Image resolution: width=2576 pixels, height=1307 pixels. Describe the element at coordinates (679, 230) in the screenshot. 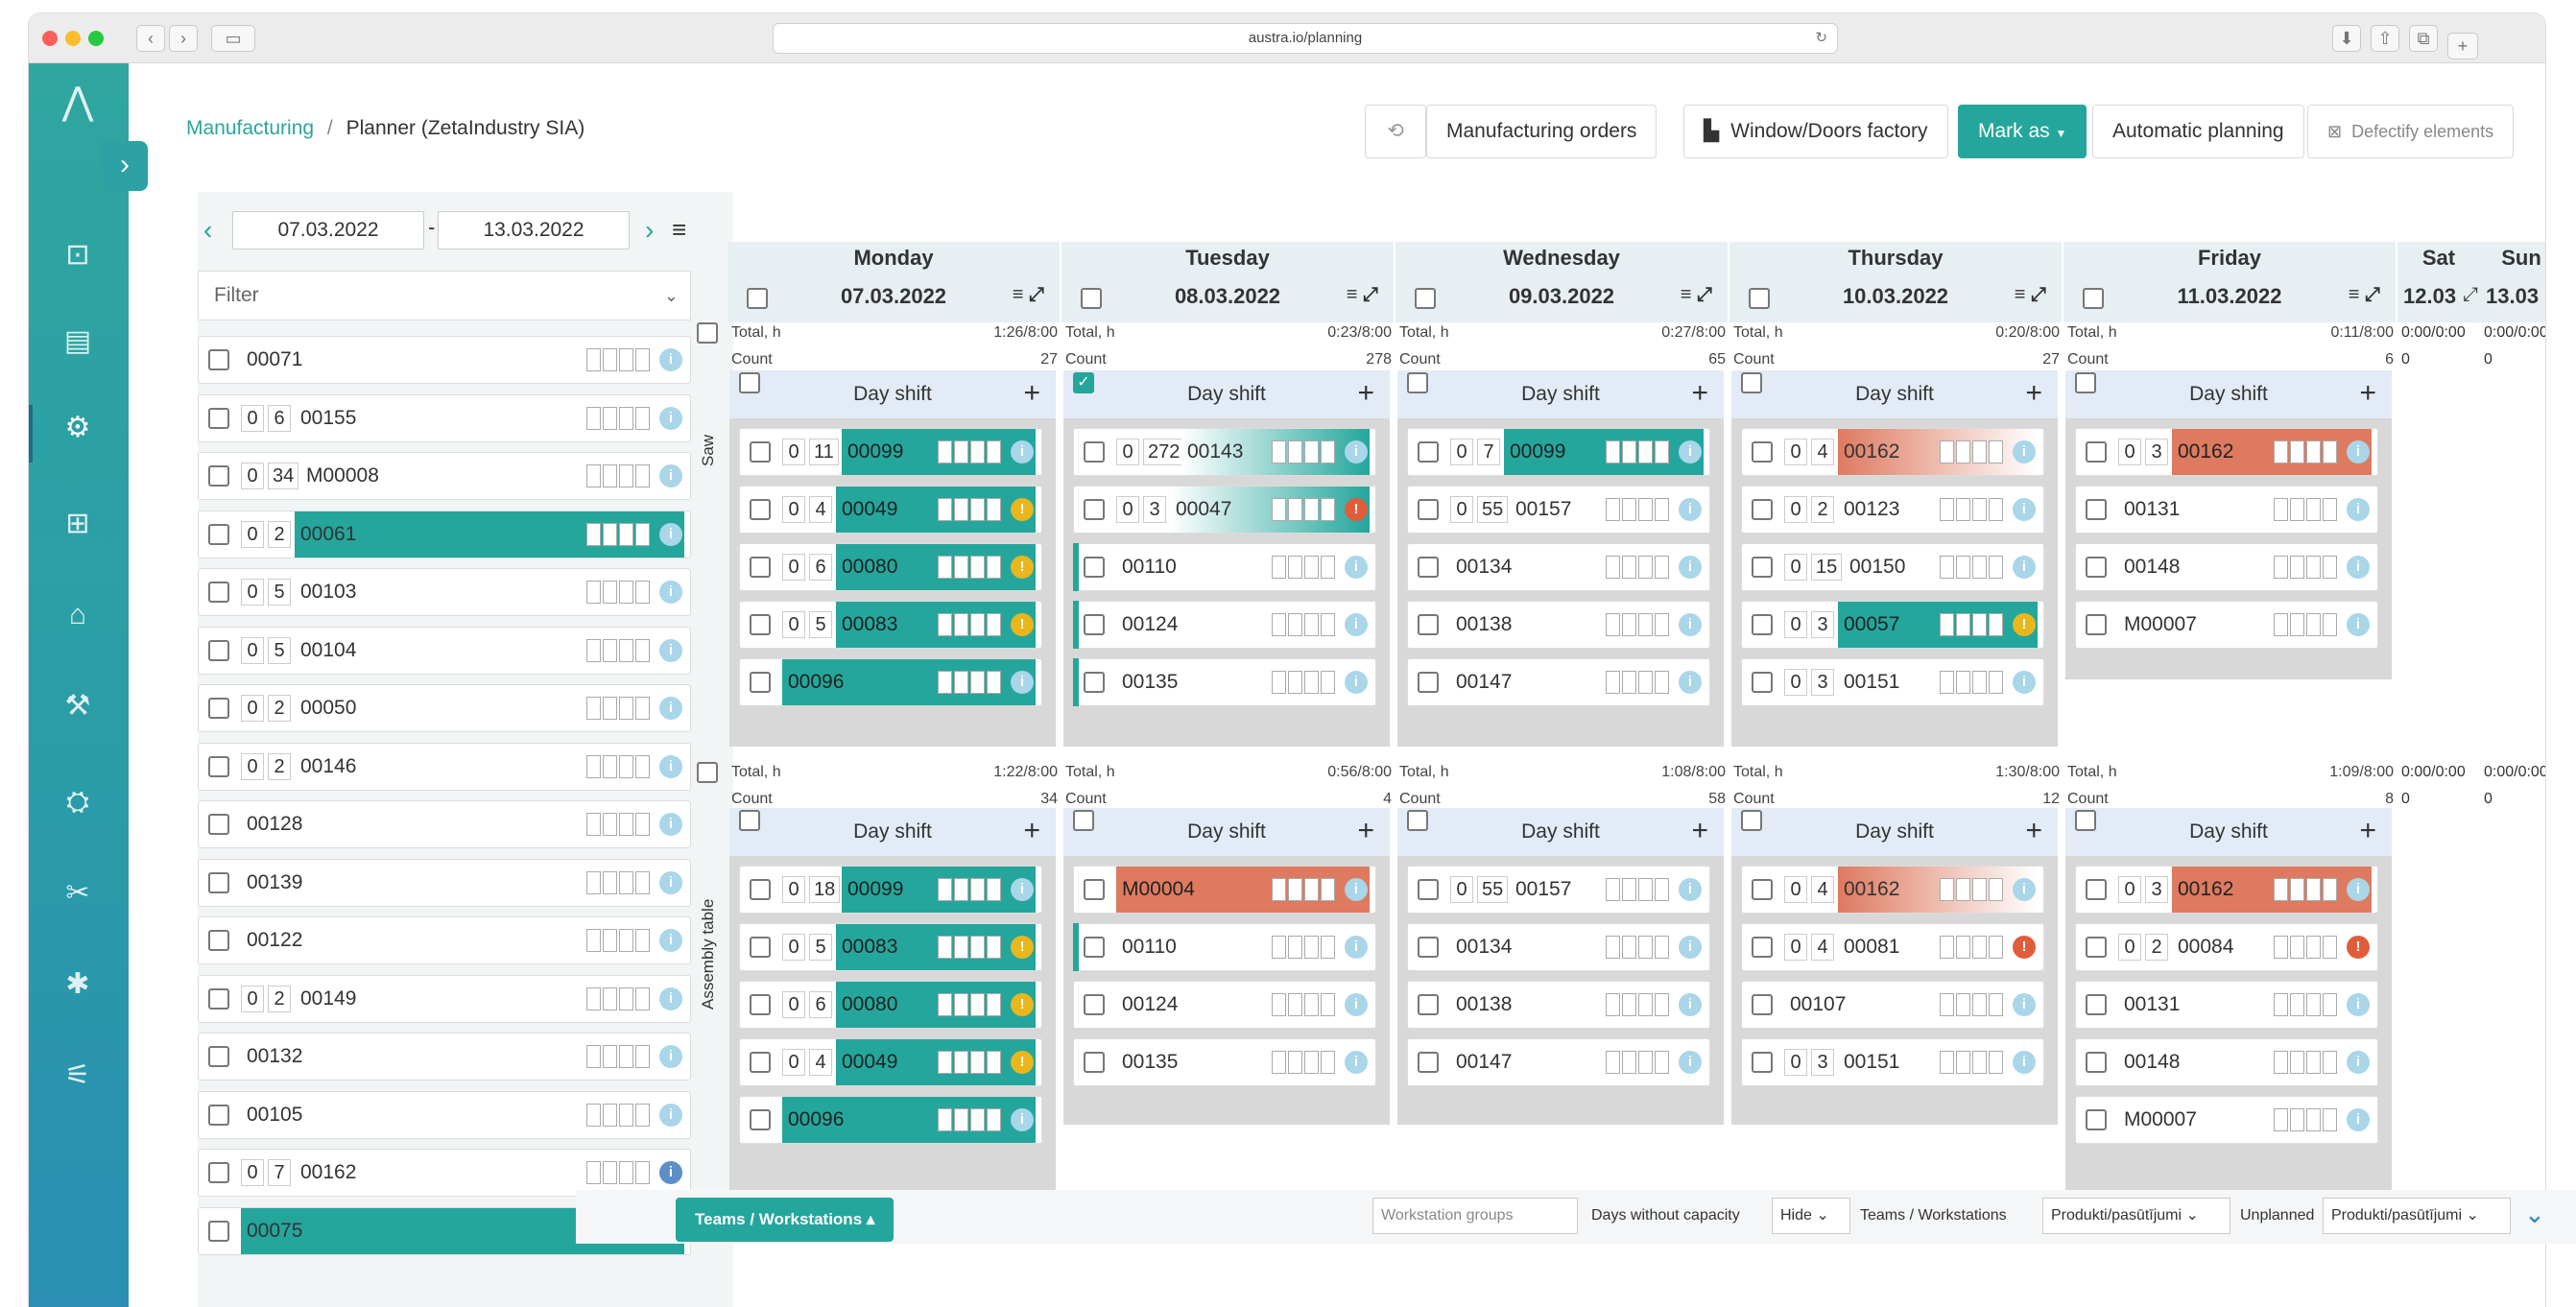

I see `list-menu-icon: ≡` at that location.